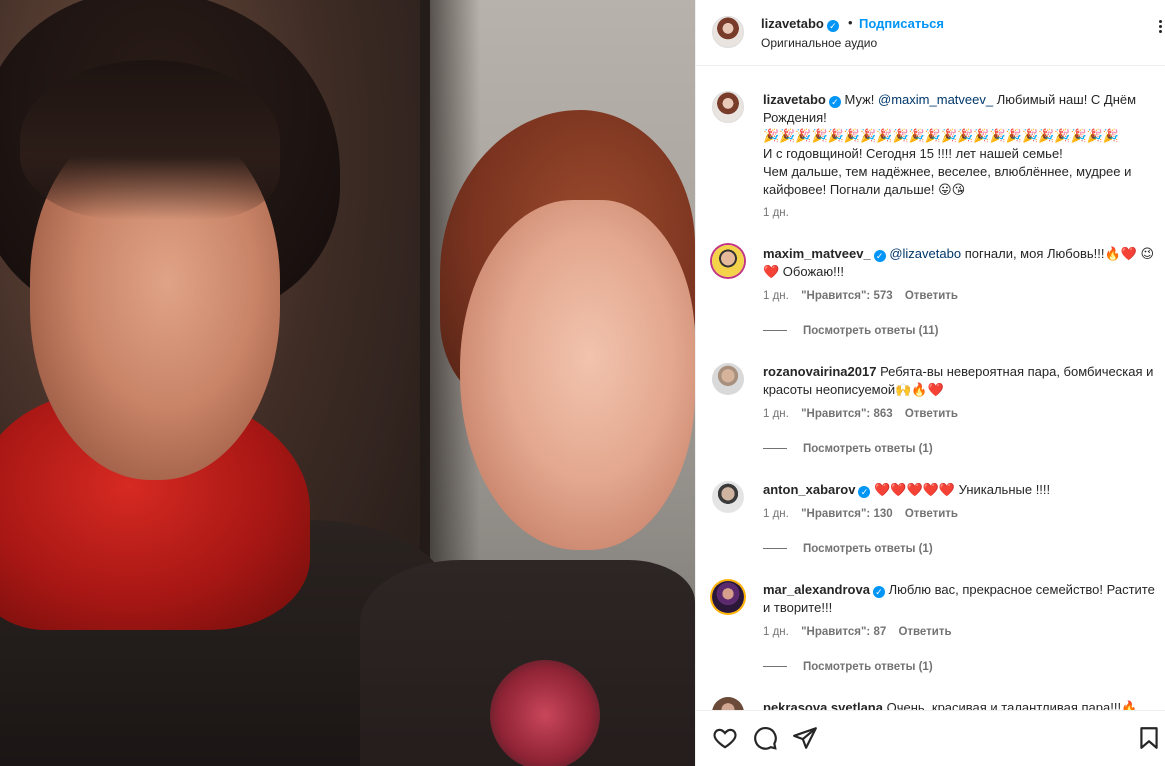 Image resolution: width=1165 pixels, height=766 pixels. Describe the element at coordinates (861, 99) in the screenshot. I see `caption-line1-start: Муж!` at that location.